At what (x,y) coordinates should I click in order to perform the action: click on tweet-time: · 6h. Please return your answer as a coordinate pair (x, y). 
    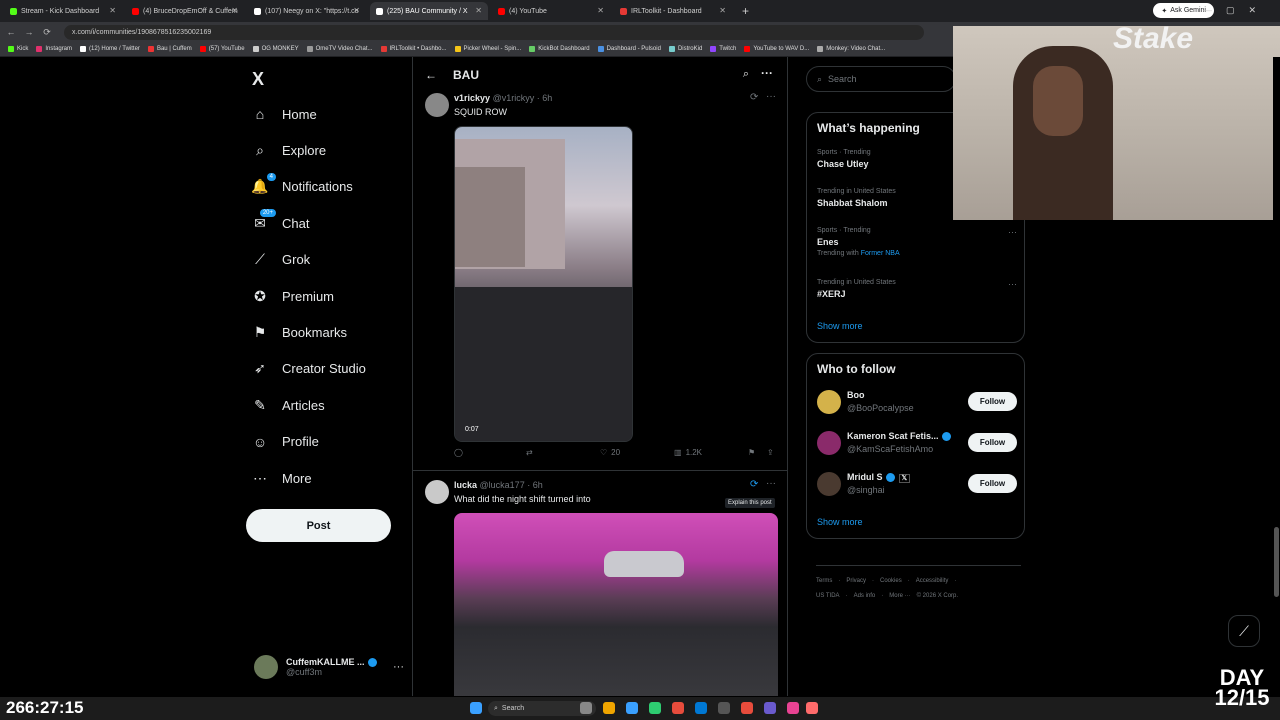
    Looking at the image, I should click on (535, 485).